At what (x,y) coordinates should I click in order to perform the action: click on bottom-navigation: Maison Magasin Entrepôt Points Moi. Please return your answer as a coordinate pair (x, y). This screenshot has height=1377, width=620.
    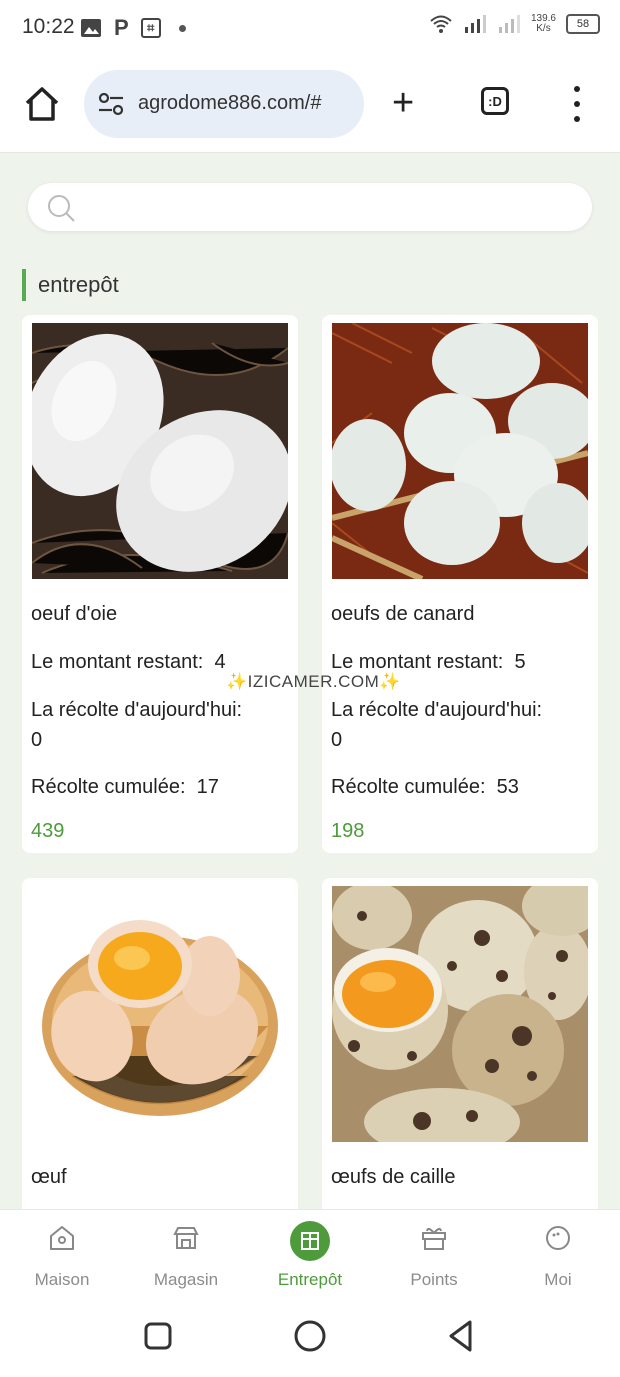
    Looking at the image, I should click on (310, 1252).